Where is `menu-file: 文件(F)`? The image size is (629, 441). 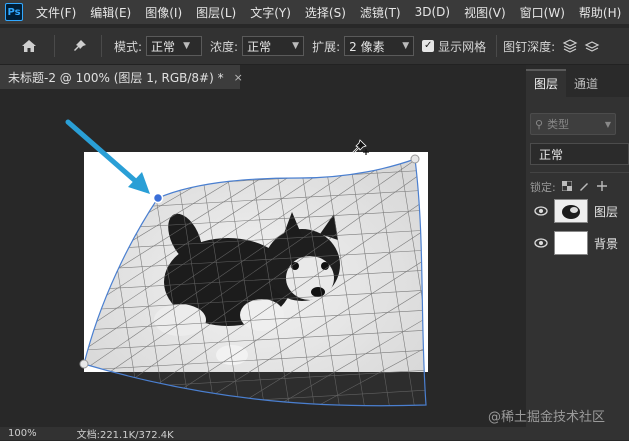
menu-file: 文件(F) is located at coordinates (56, 12).